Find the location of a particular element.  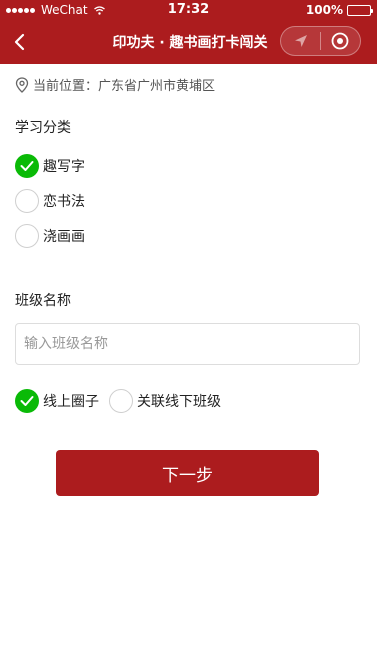

share-location-button is located at coordinates (300, 41).